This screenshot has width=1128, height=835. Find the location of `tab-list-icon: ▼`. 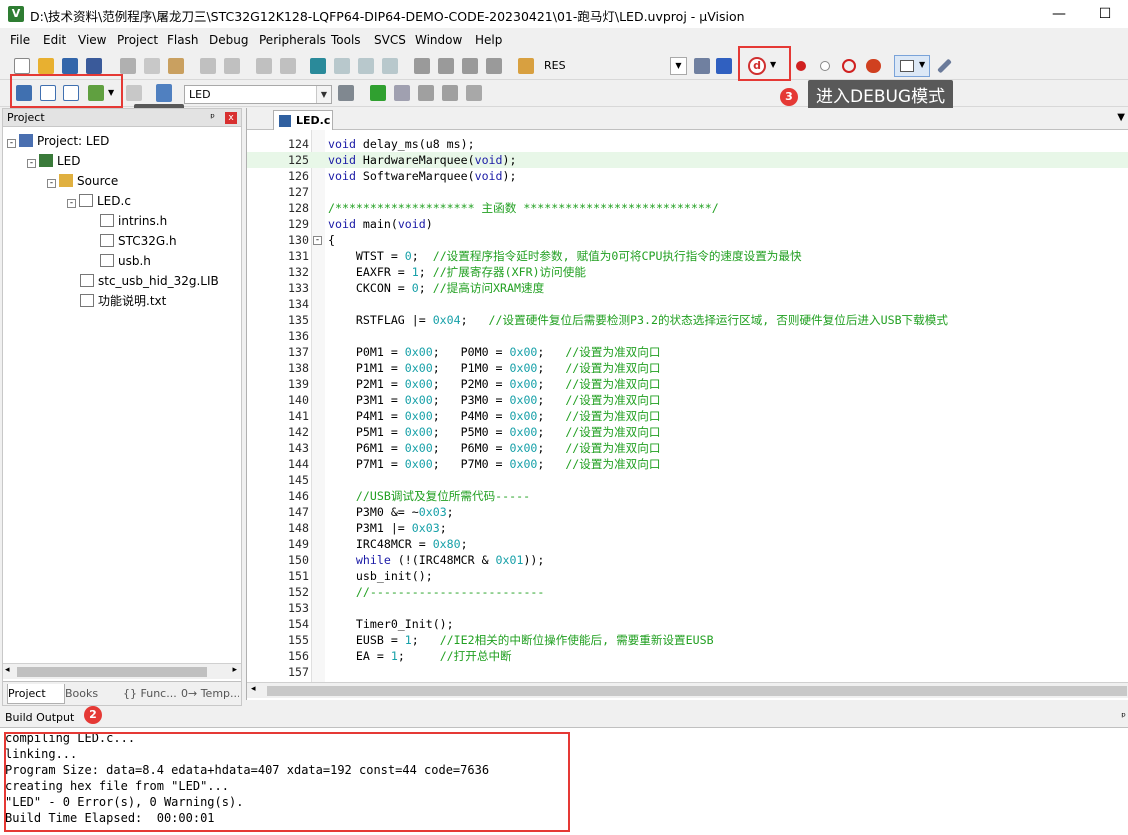

tab-list-icon: ▼ is located at coordinates (1121, 117).